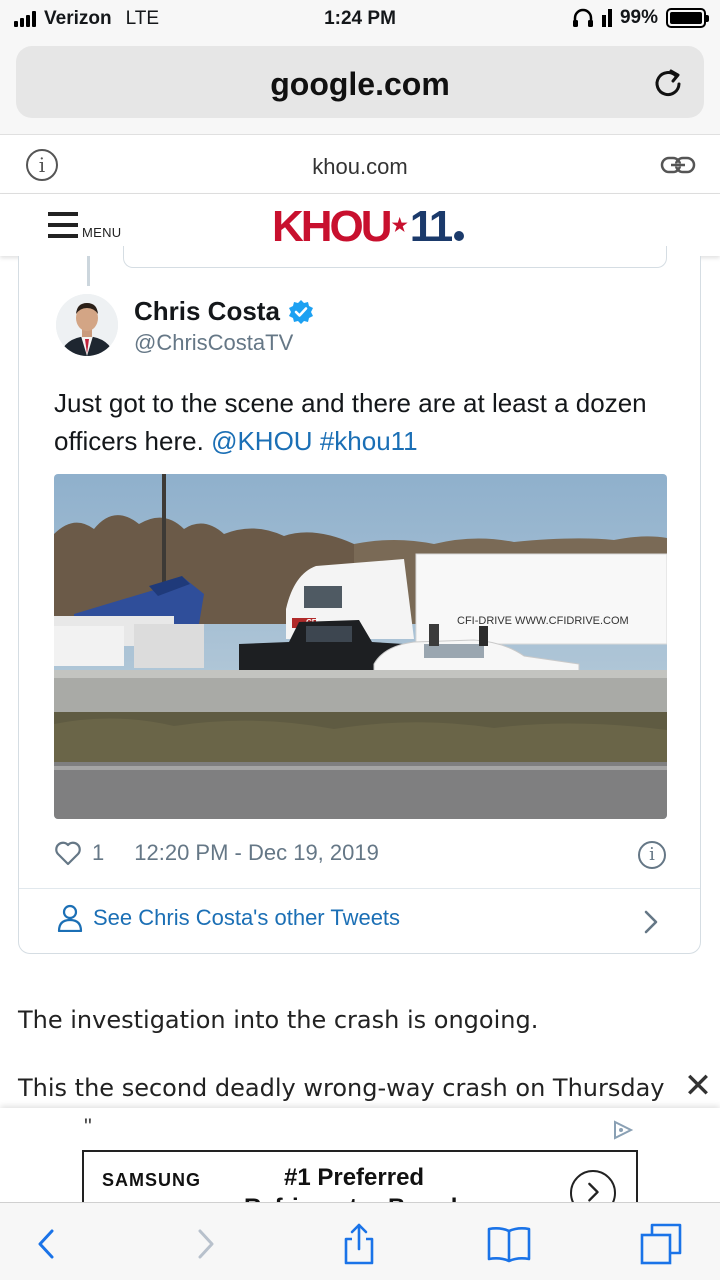 The image size is (720, 1280). What do you see at coordinates (70, 918) in the screenshot?
I see `person-icon` at bounding box center [70, 918].